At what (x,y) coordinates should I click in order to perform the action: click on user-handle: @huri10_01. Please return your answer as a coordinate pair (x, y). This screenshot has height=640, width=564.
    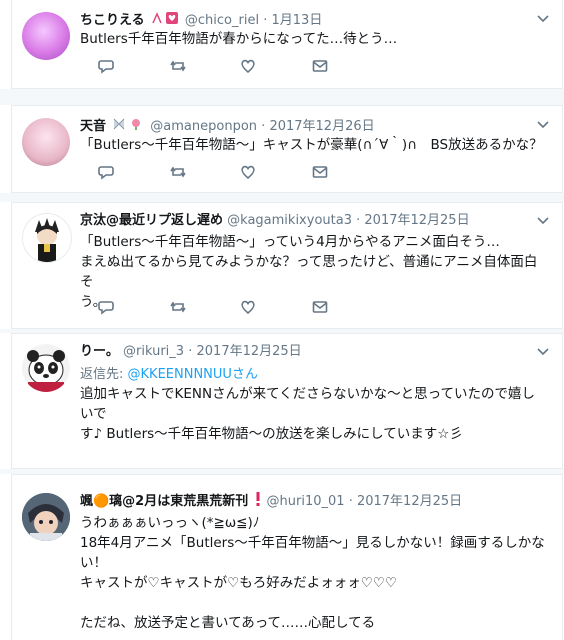
    Looking at the image, I should click on (306, 501).